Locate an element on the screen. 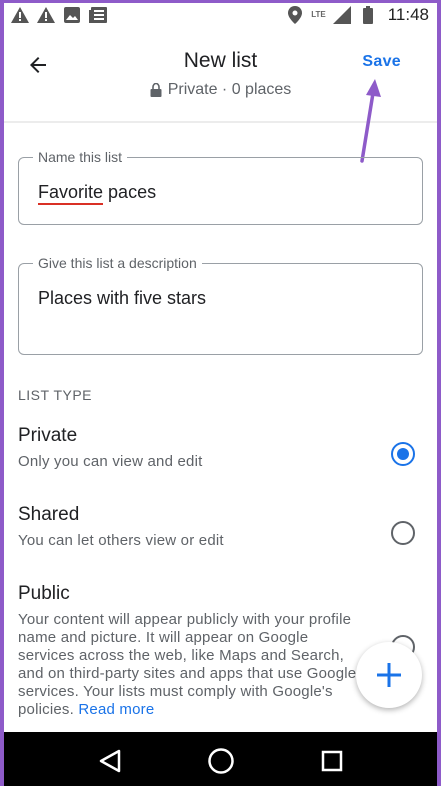  news-icon is located at coordinates (98, 15).